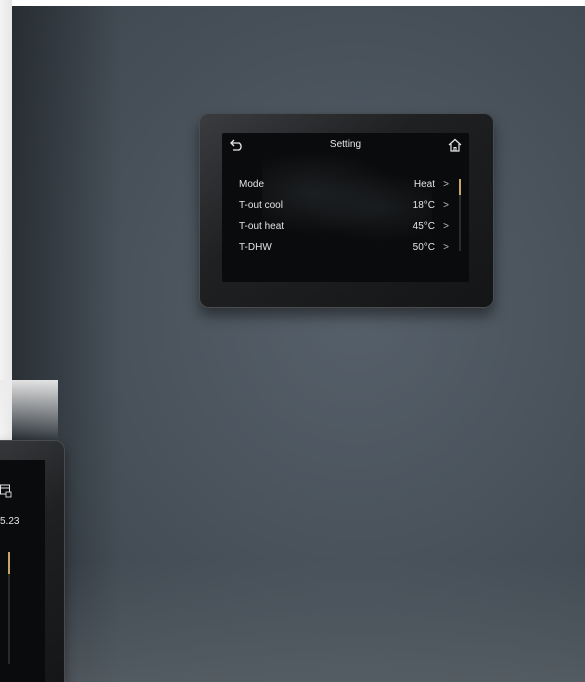  I want to click on row-value: 18°C, so click(423, 205).